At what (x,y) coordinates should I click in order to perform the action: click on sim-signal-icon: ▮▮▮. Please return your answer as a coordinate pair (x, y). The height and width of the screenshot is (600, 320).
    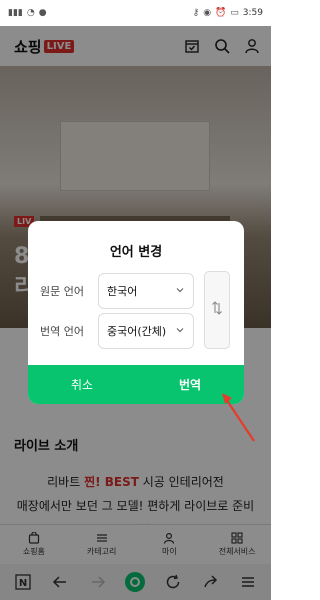
    Looking at the image, I should click on (15, 13).